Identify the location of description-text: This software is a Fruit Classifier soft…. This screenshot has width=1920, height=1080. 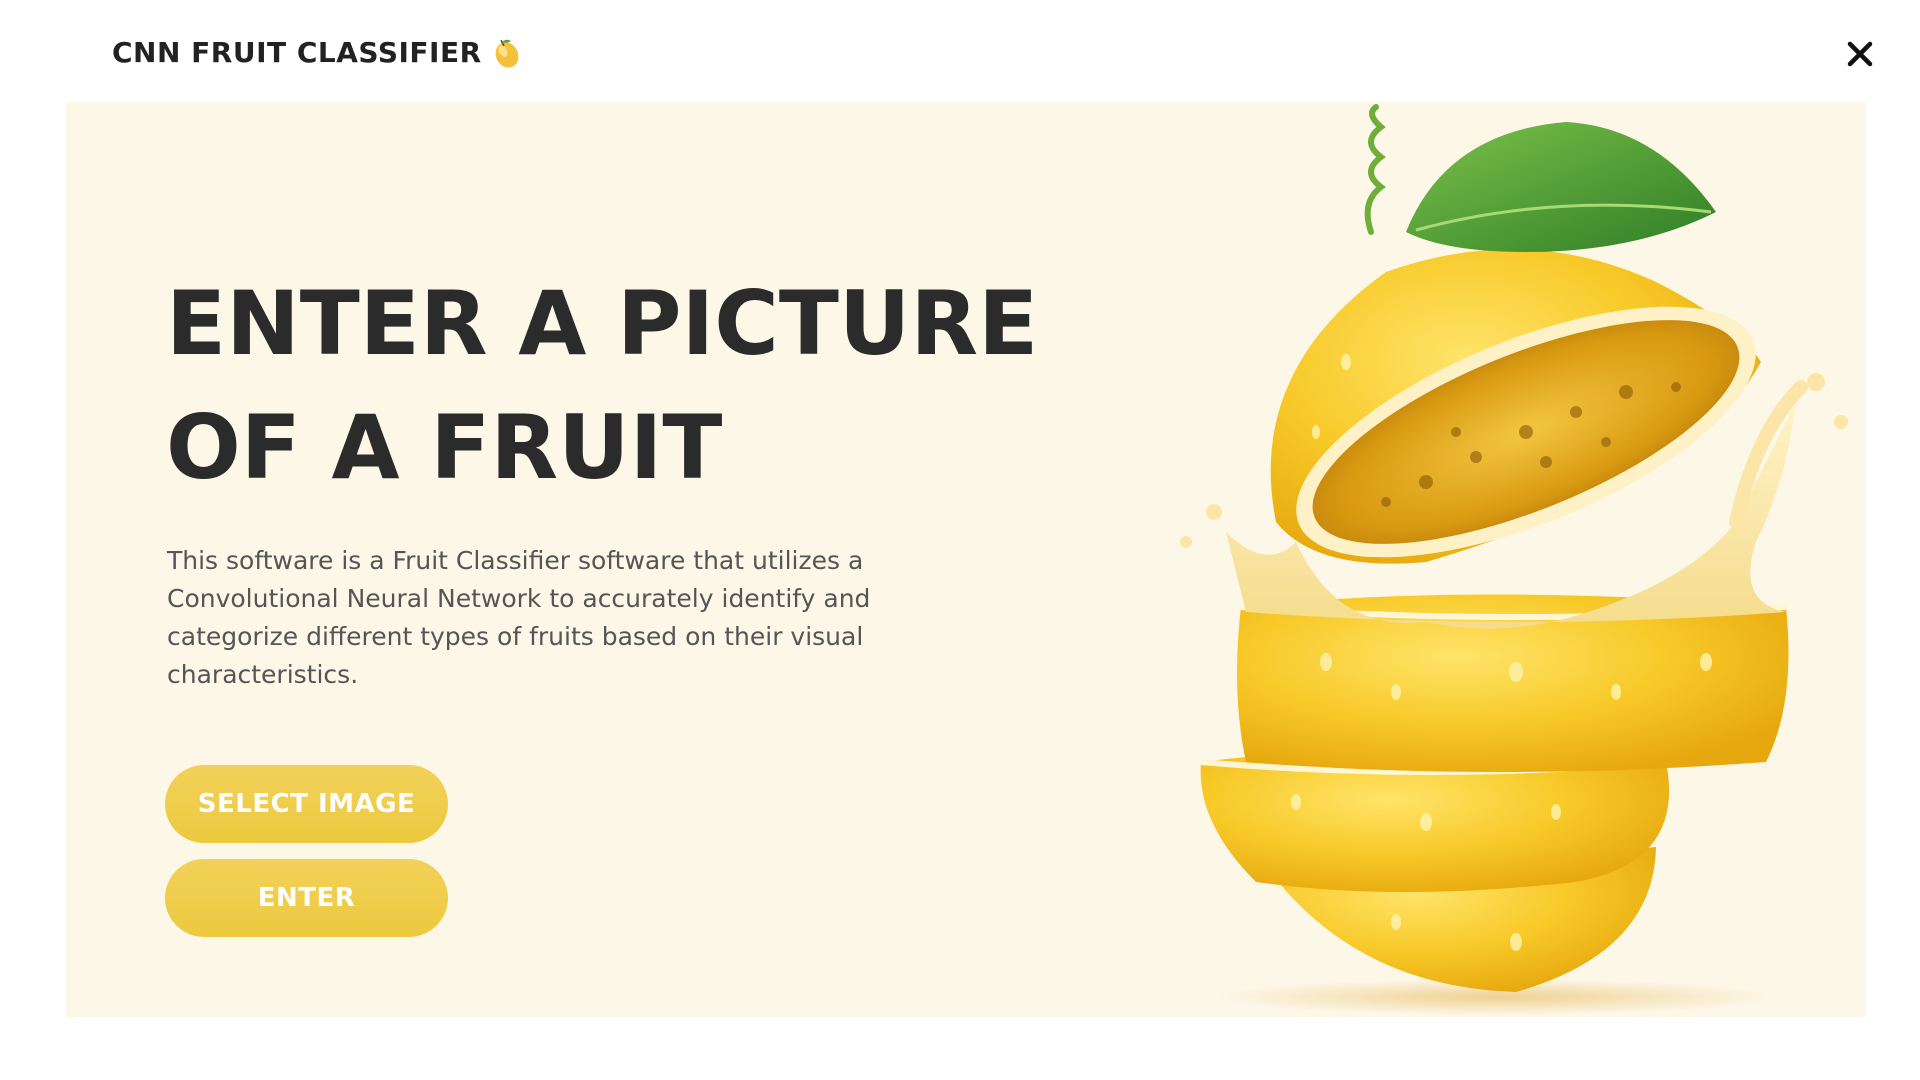
(519, 617).